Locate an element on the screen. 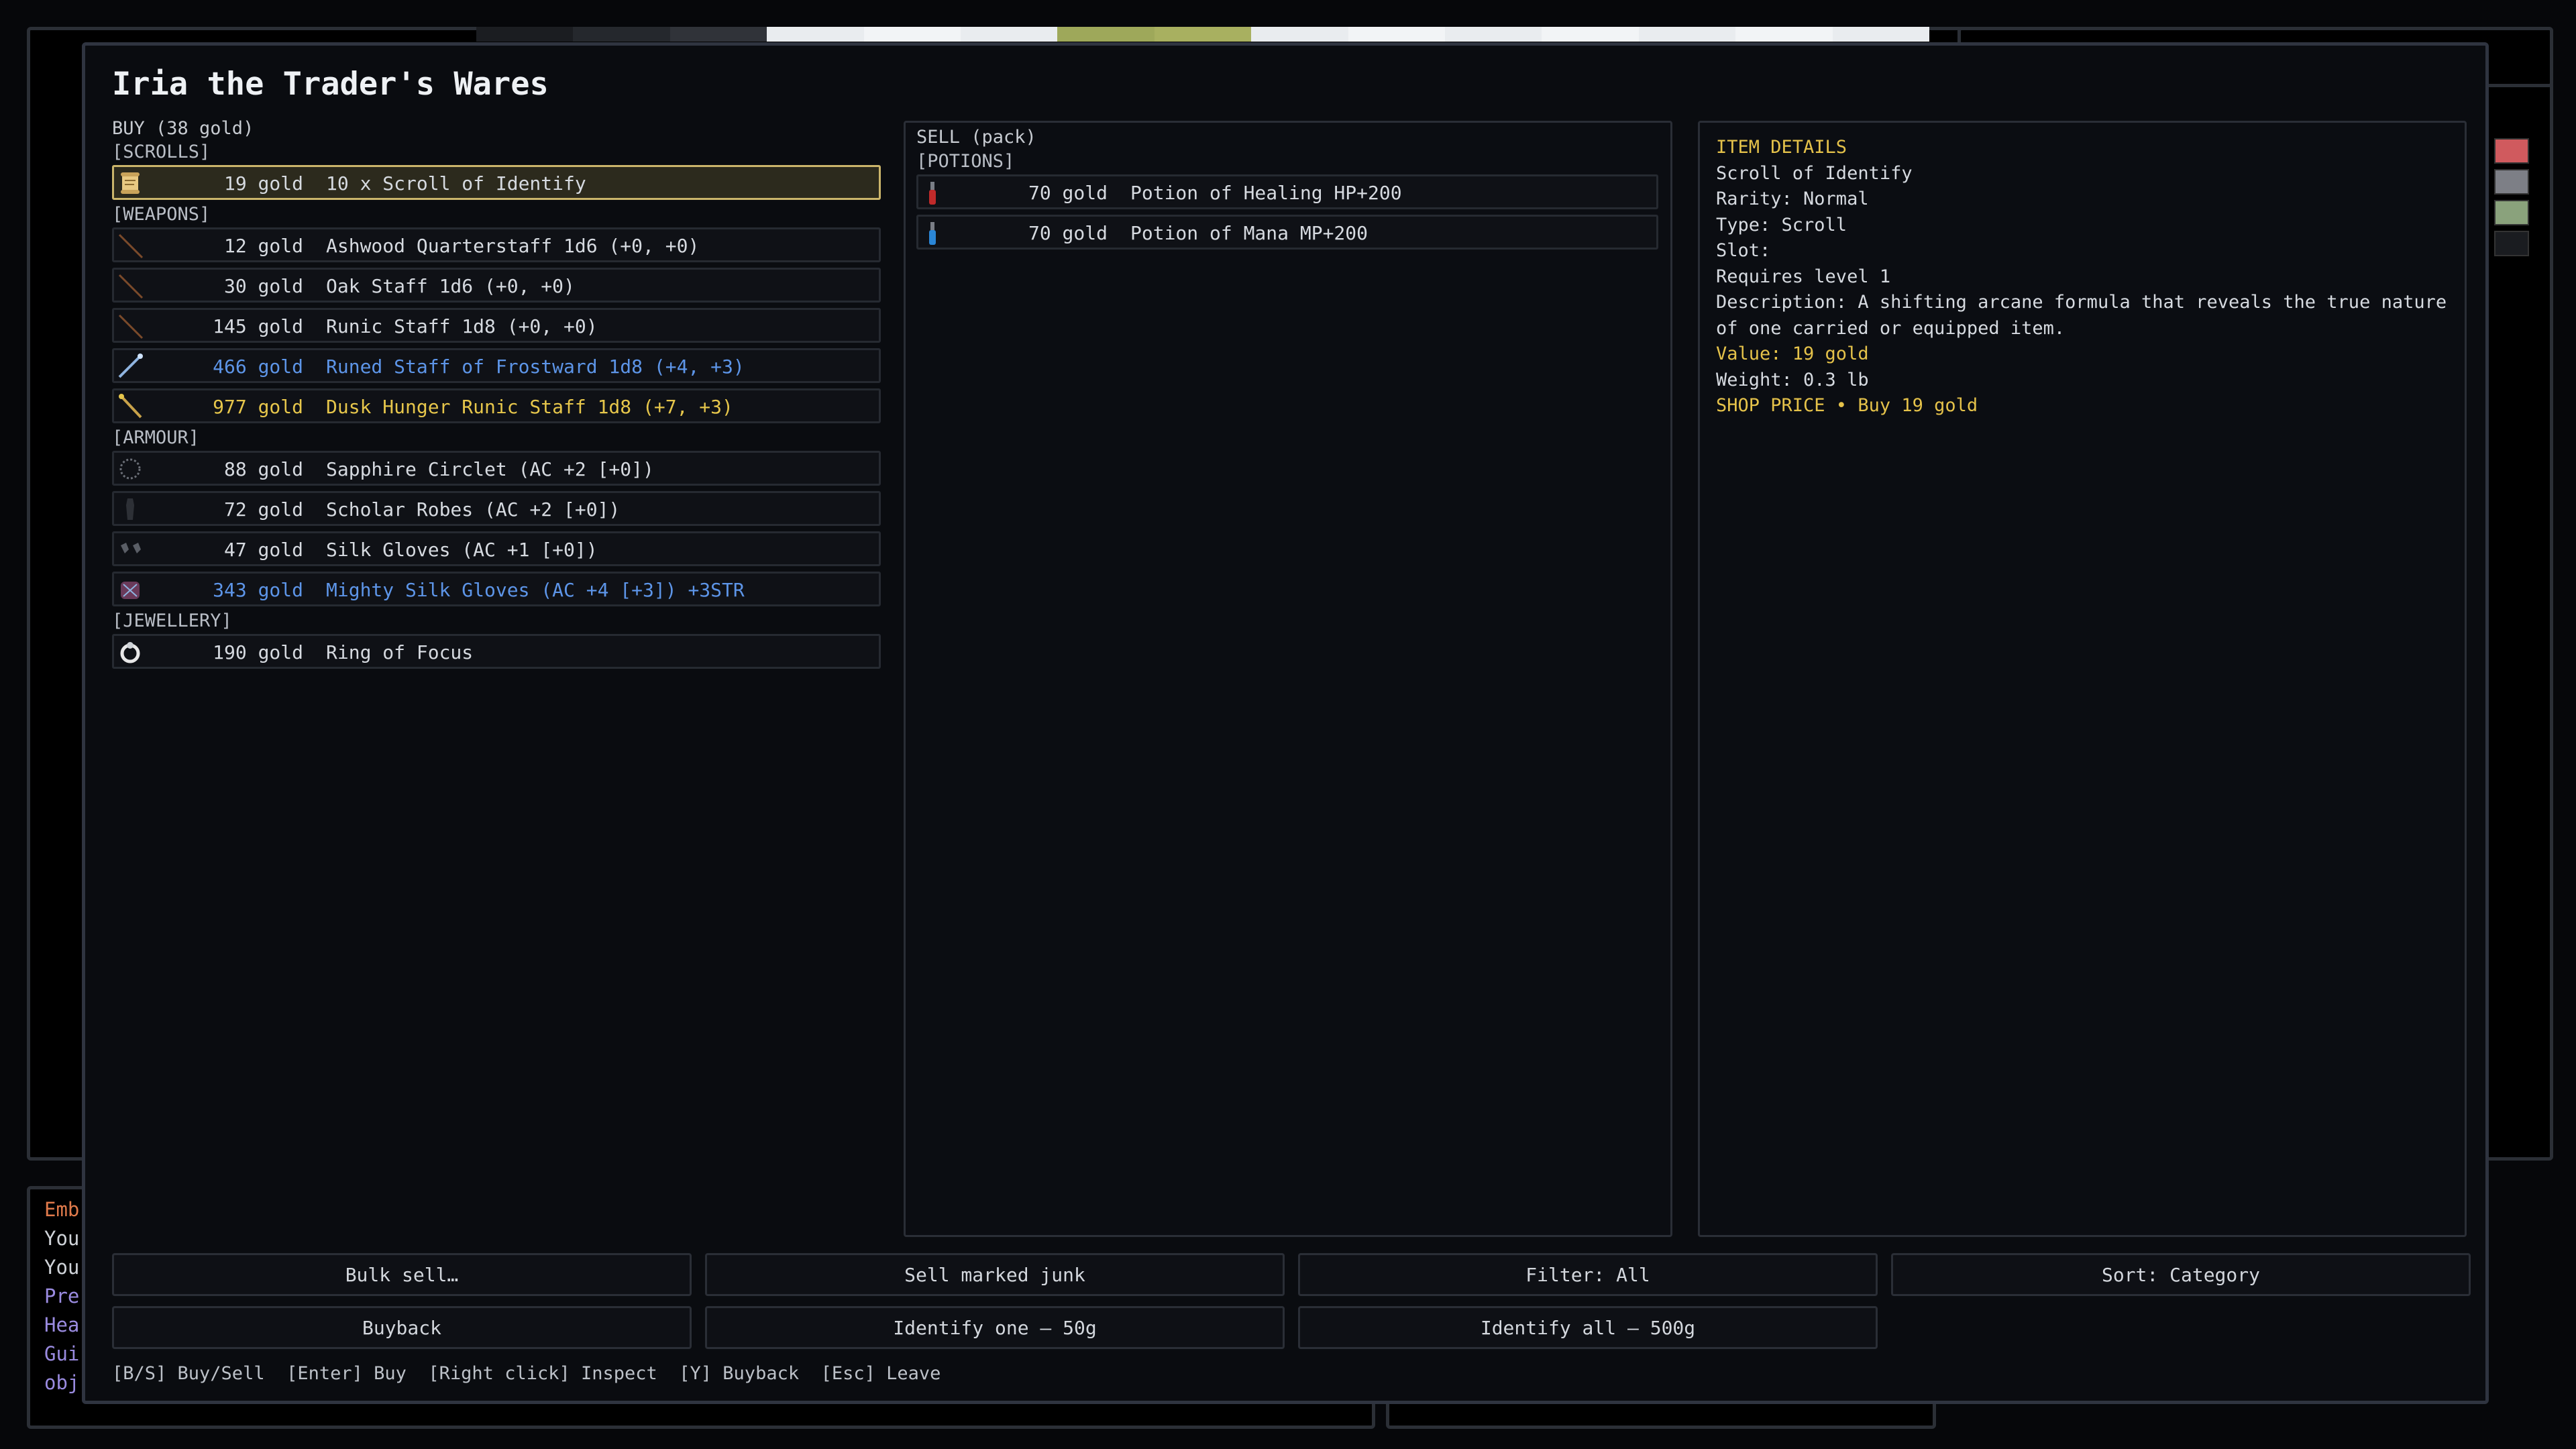 This screenshot has width=2576, height=1449. shop-item-row: 30 gold Oak Staff 1d6 (+0, +0) is located at coordinates (496, 285).